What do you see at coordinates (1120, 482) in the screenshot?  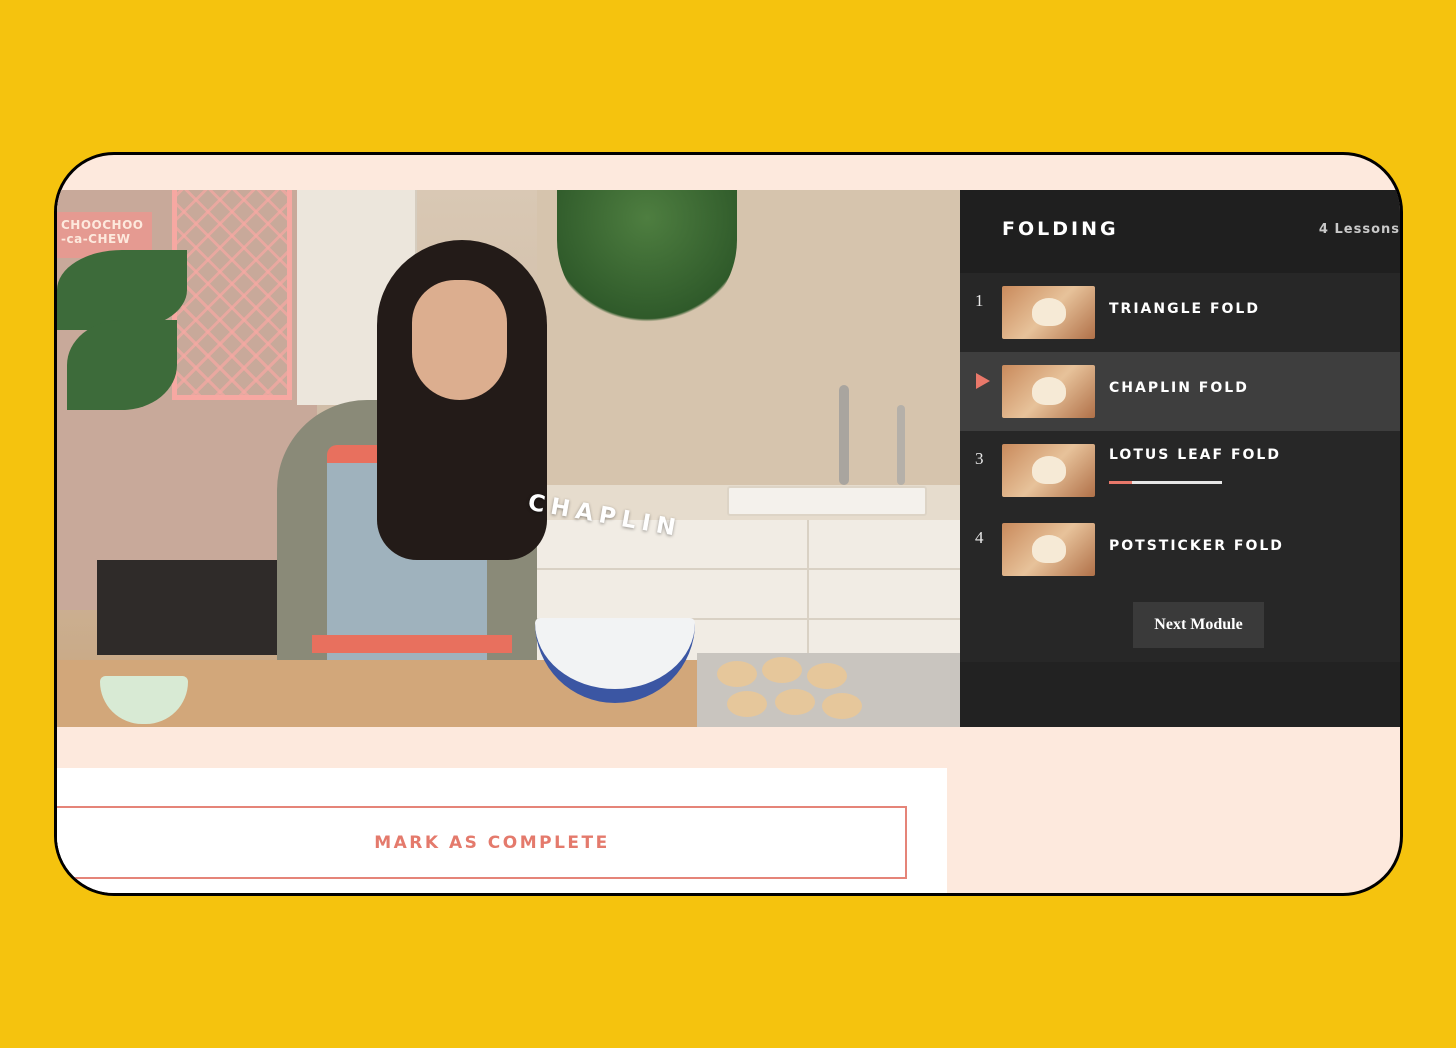 I see `lesson-progress-fill` at bounding box center [1120, 482].